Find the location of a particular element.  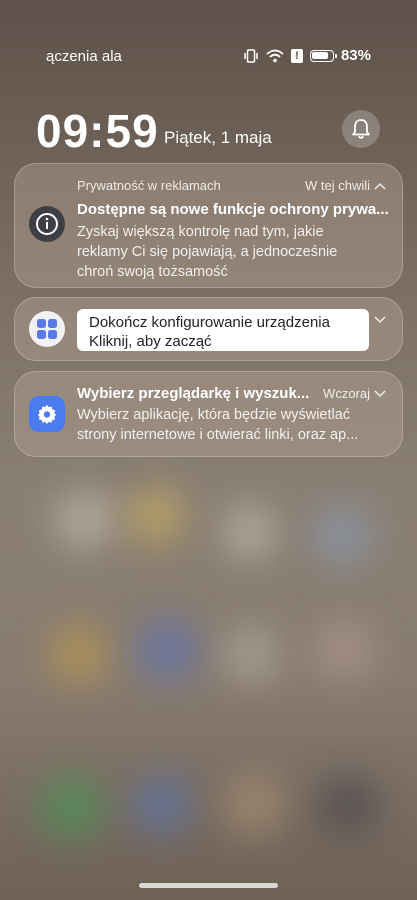

notification-title: Dokończ konfigurowanie urządzenia is located at coordinates (209, 322).